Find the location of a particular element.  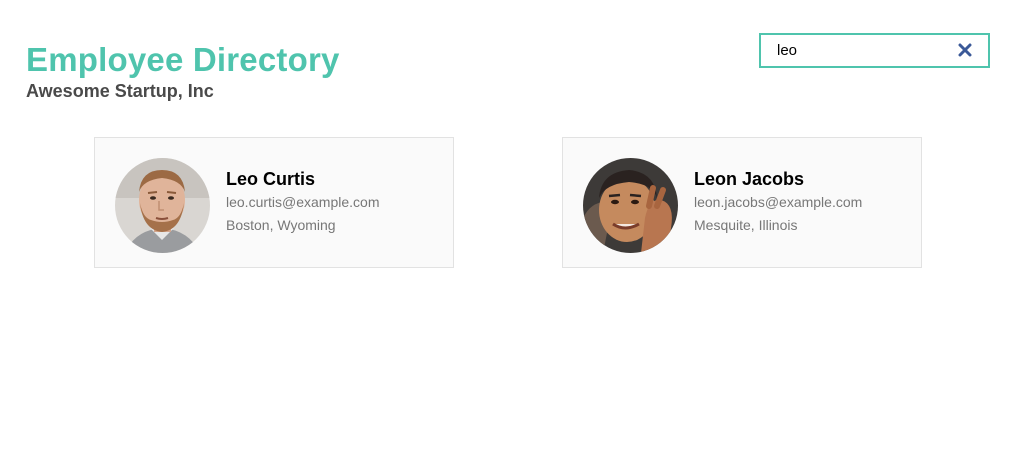

close-icon is located at coordinates (965, 50).